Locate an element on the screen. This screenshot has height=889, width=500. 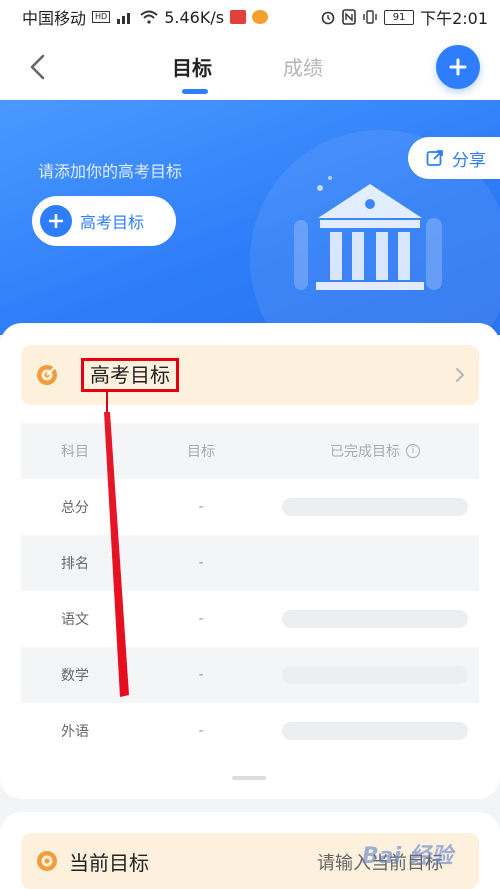
row-subject: 外语 is located at coordinates (75, 732).